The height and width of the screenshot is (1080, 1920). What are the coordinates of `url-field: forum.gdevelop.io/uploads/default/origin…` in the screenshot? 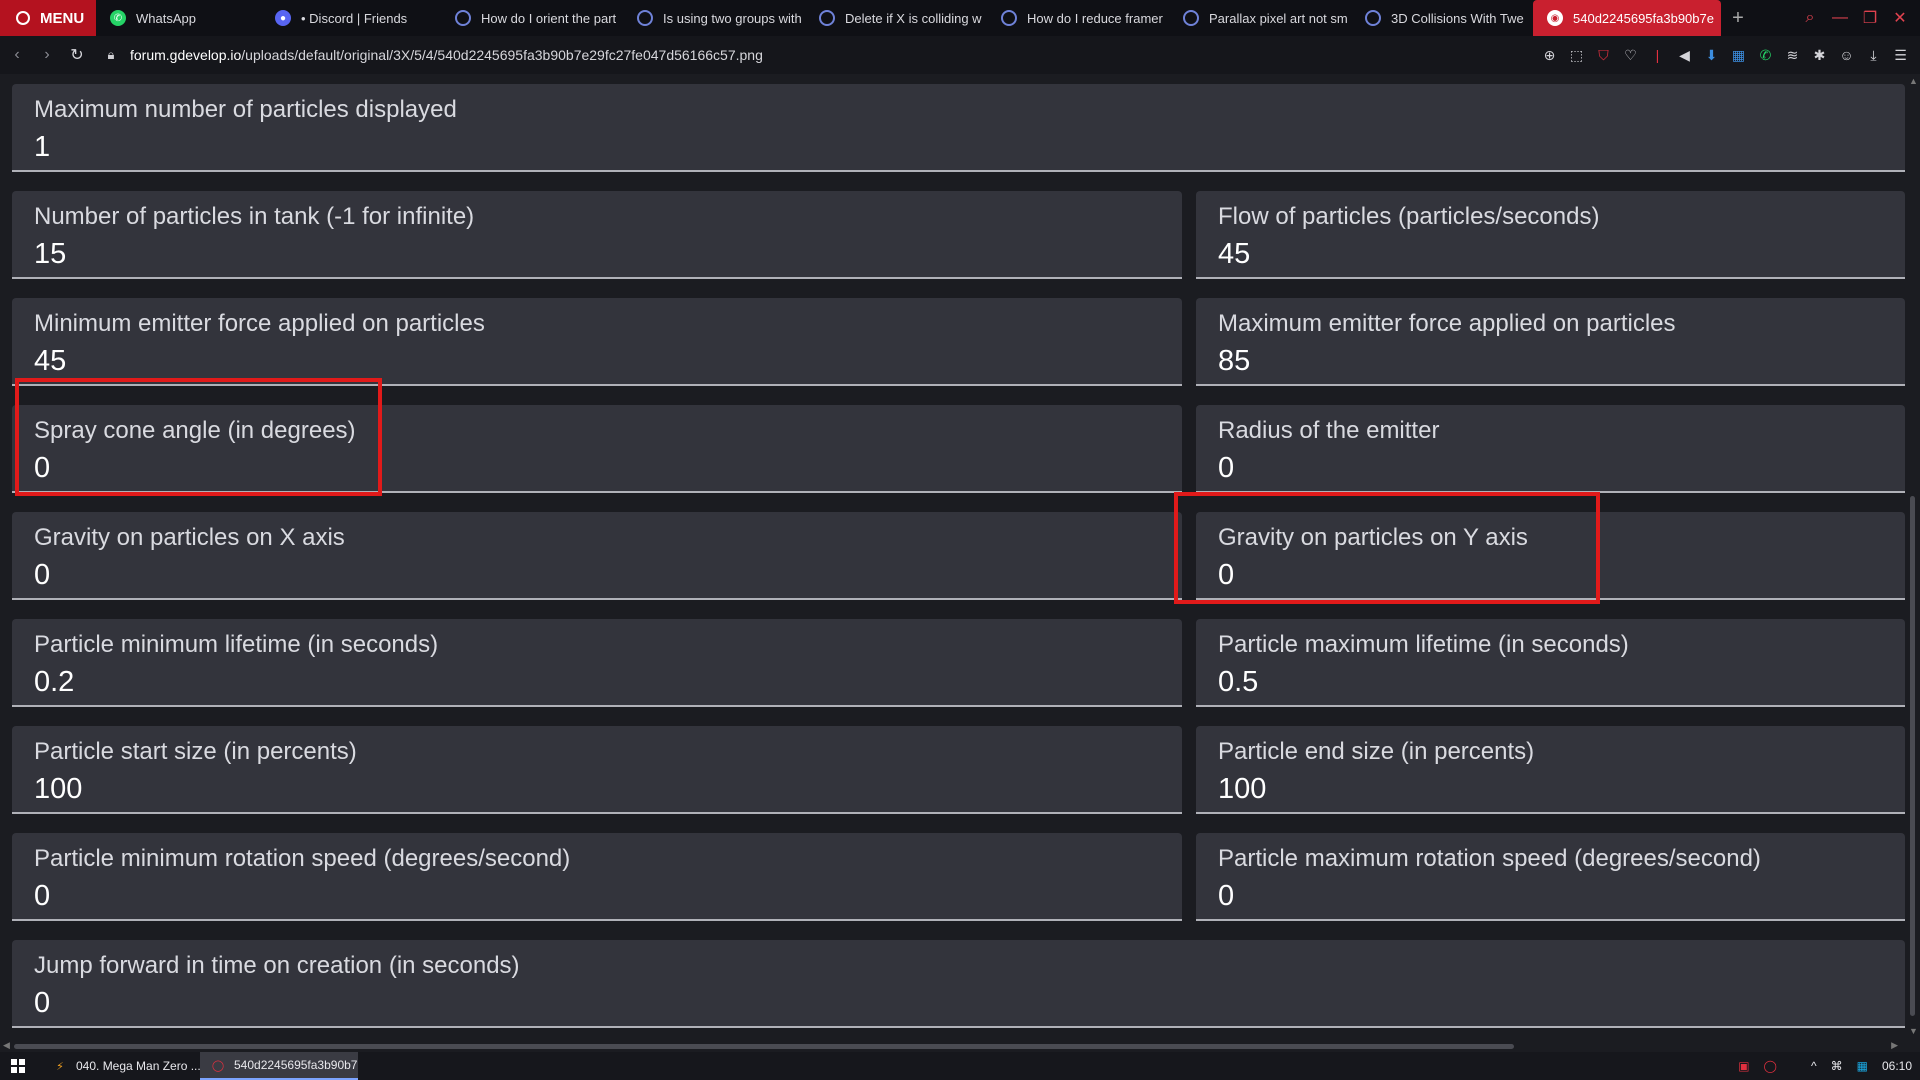 It's located at (446, 55).